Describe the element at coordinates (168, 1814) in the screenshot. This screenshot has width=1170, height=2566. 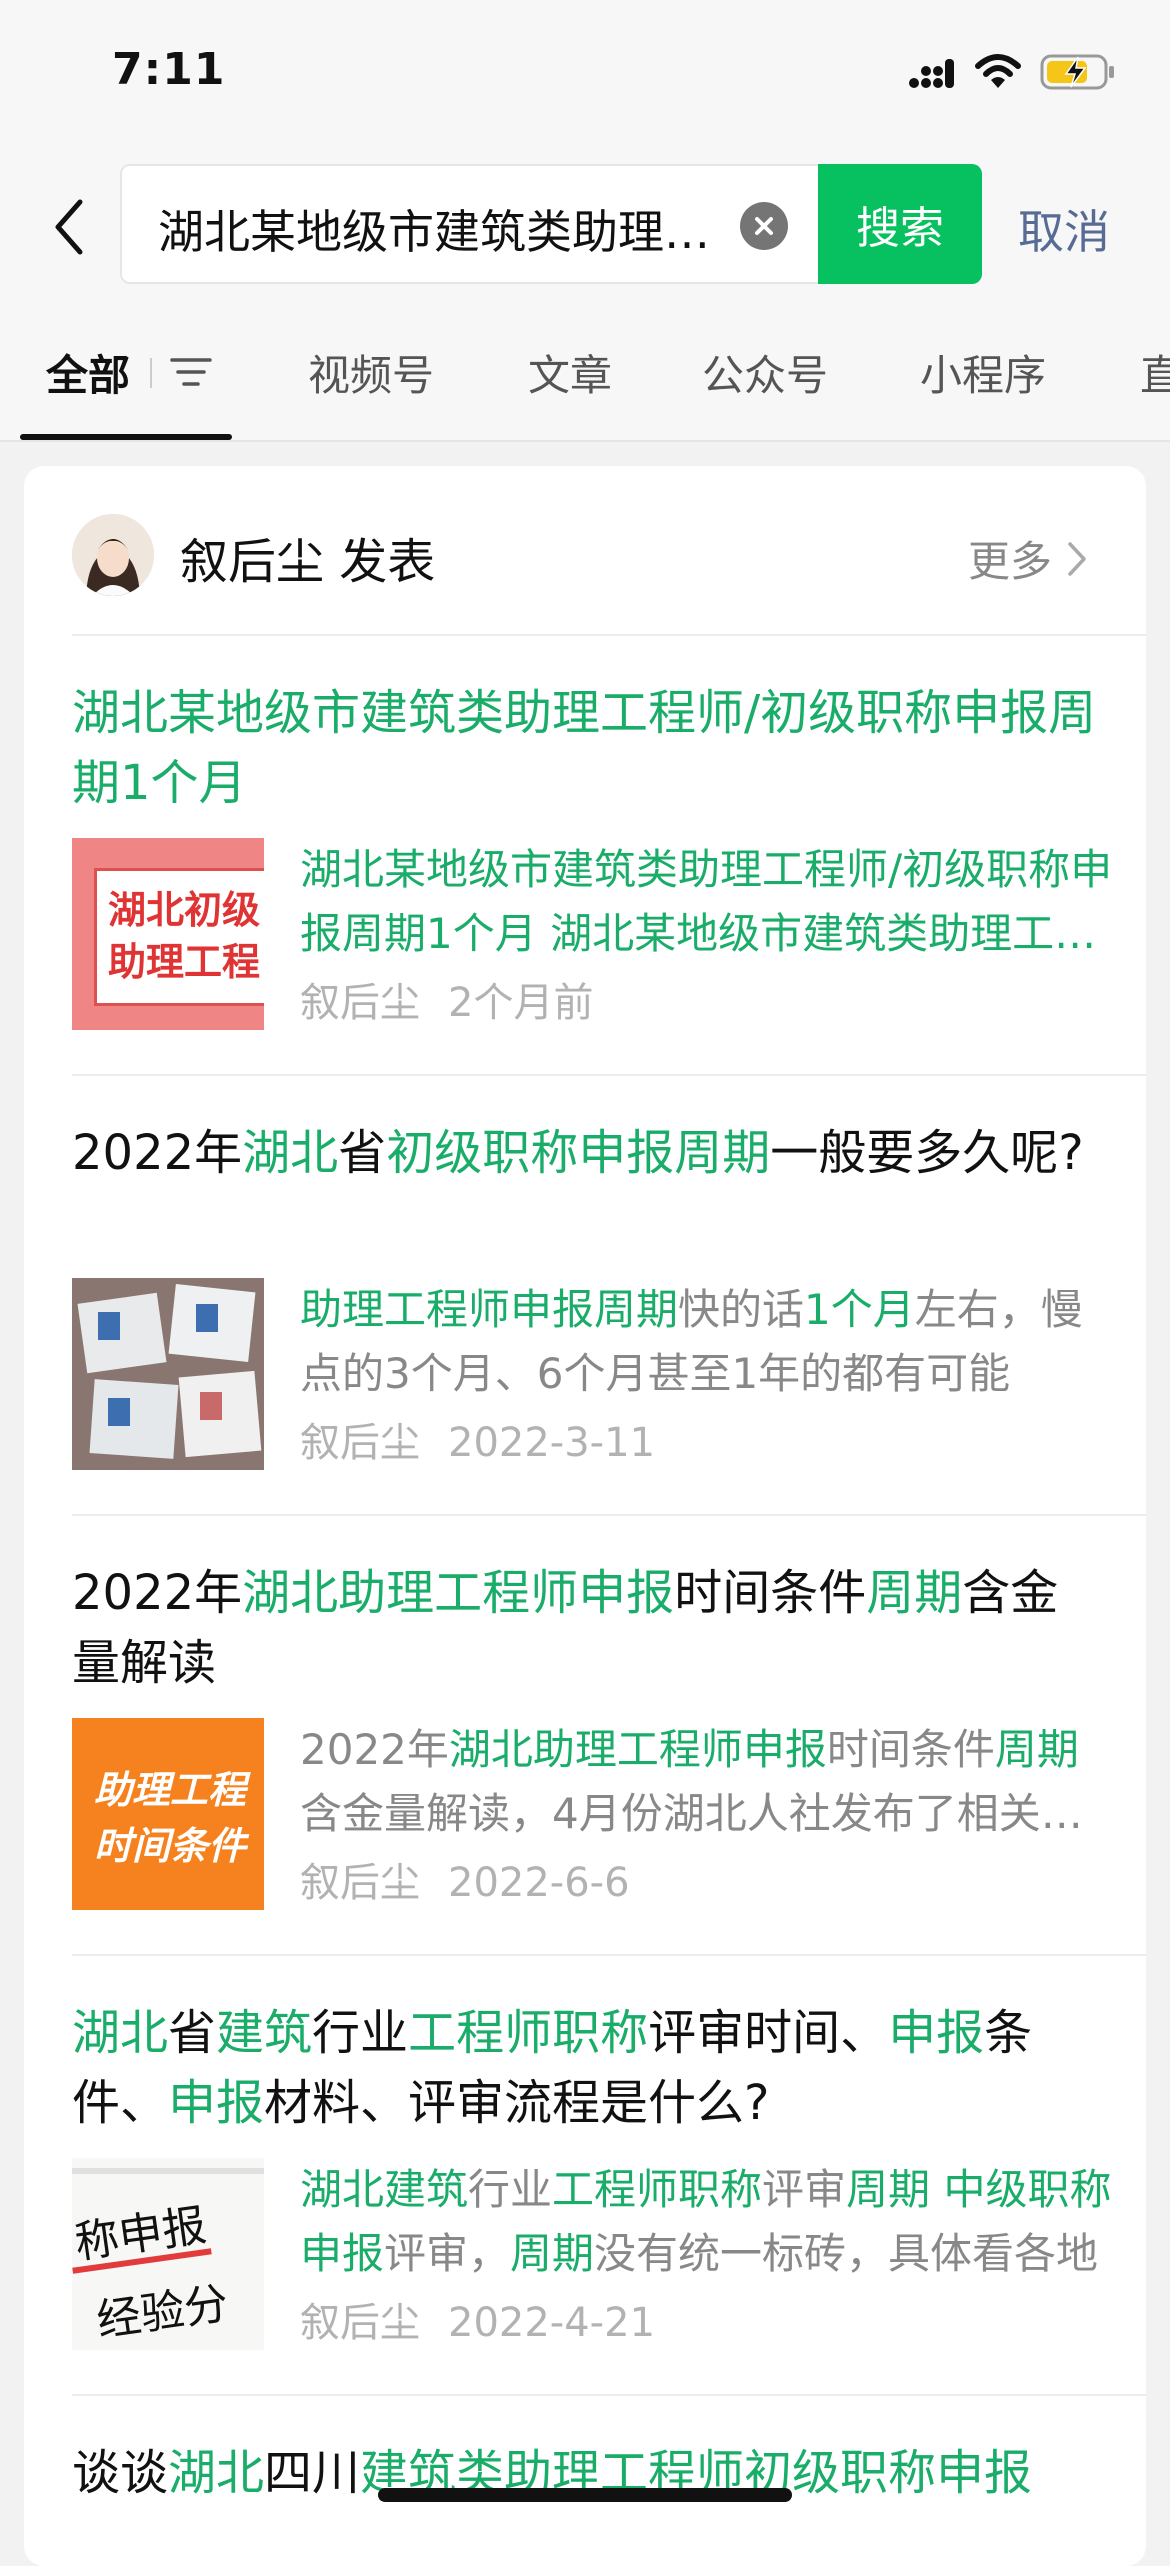
I see `result-thumbnail: 助理工程 时间条件` at that location.